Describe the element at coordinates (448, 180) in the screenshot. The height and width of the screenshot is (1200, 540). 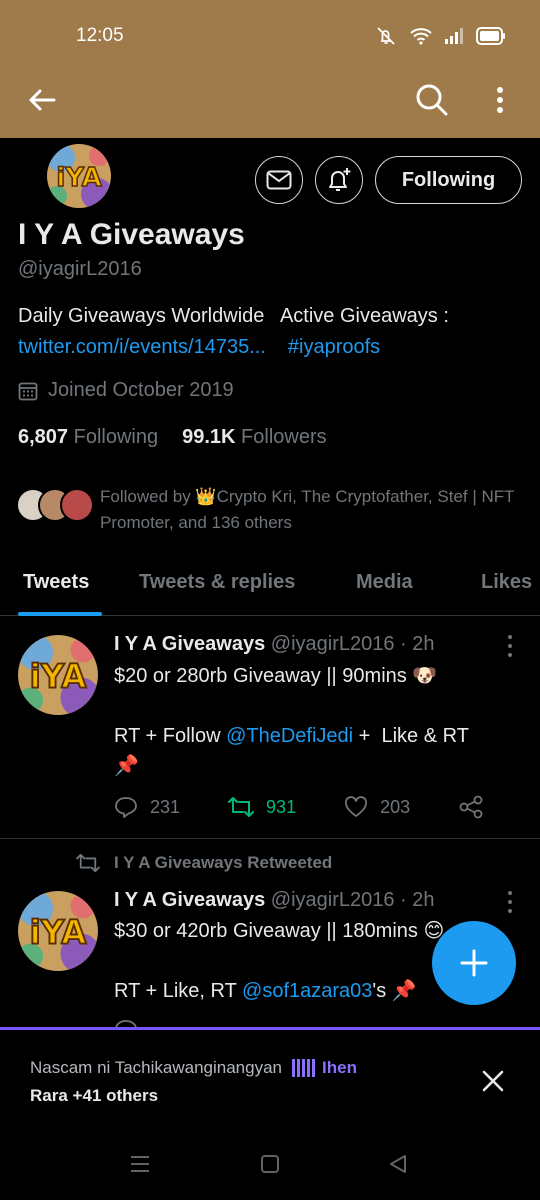
I see `following-button: Following` at that location.